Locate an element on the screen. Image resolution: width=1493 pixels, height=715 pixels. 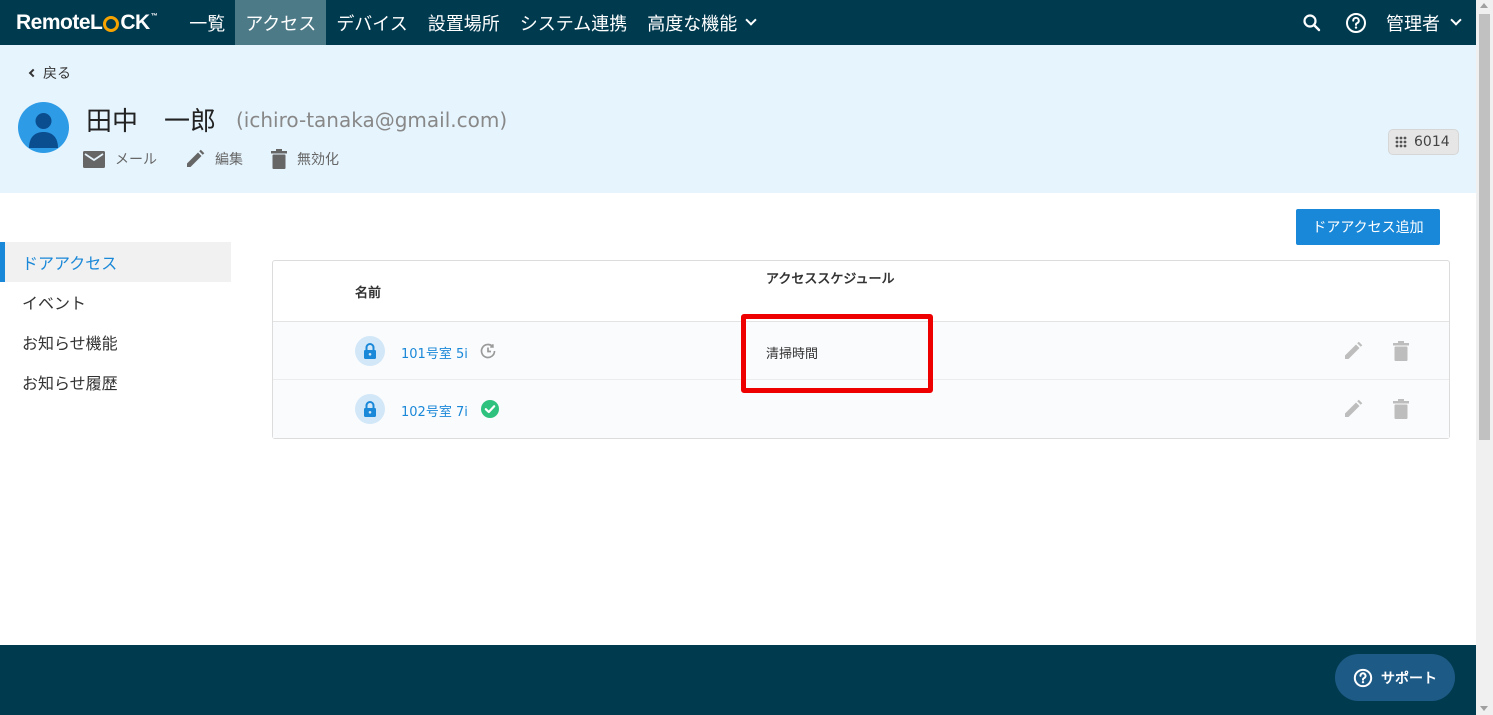
add-door-access-button: ドアアクセス追加 is located at coordinates (1368, 227).